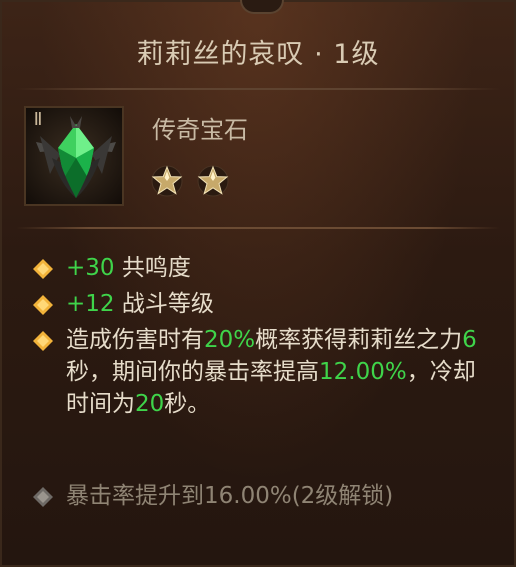 The image size is (516, 567). Describe the element at coordinates (152, 268) in the screenshot. I see `affix-label: 共鸣度` at that location.